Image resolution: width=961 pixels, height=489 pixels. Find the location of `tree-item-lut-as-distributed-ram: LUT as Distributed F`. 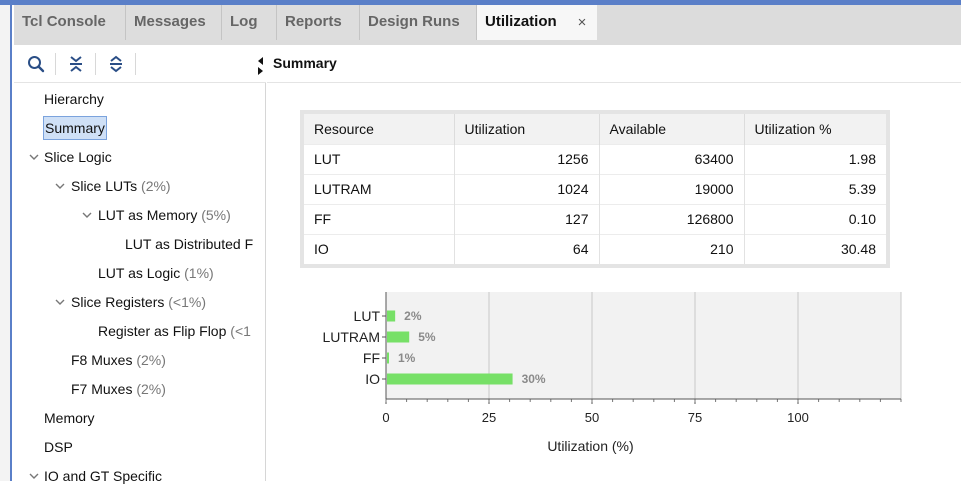

tree-item-lut-as-distributed-ram: LUT as Distributed F is located at coordinates (190, 244).